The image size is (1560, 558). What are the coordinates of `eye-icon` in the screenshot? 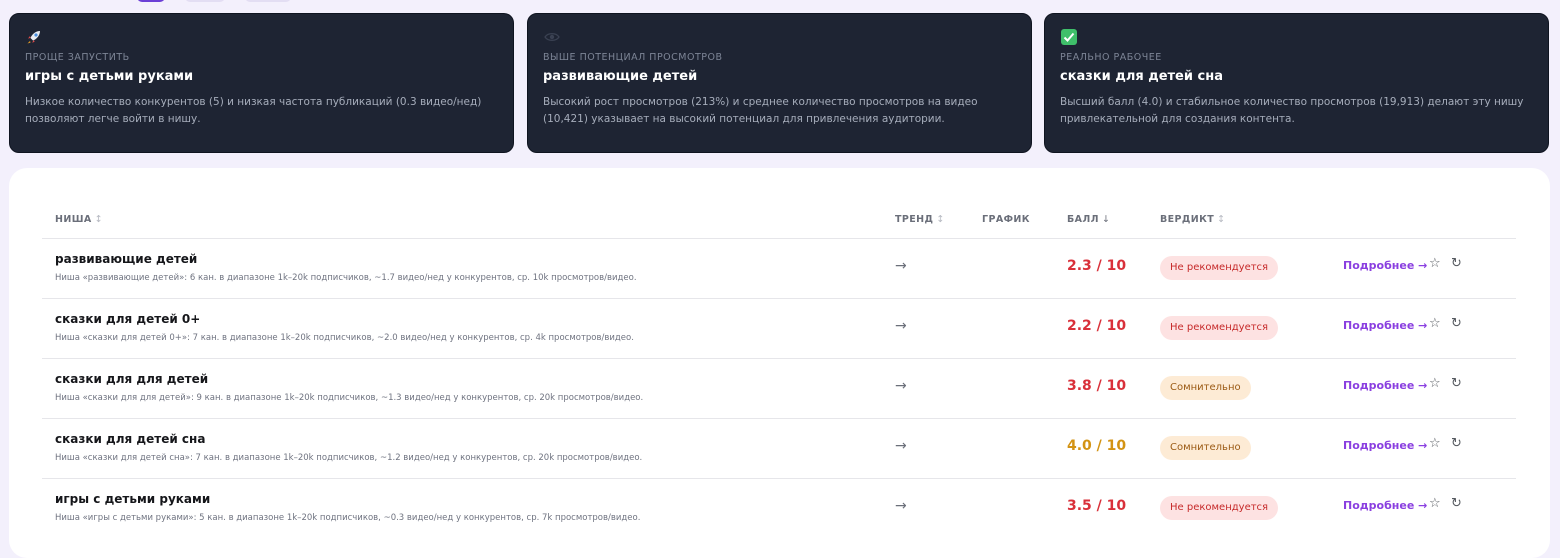 It's located at (552, 37).